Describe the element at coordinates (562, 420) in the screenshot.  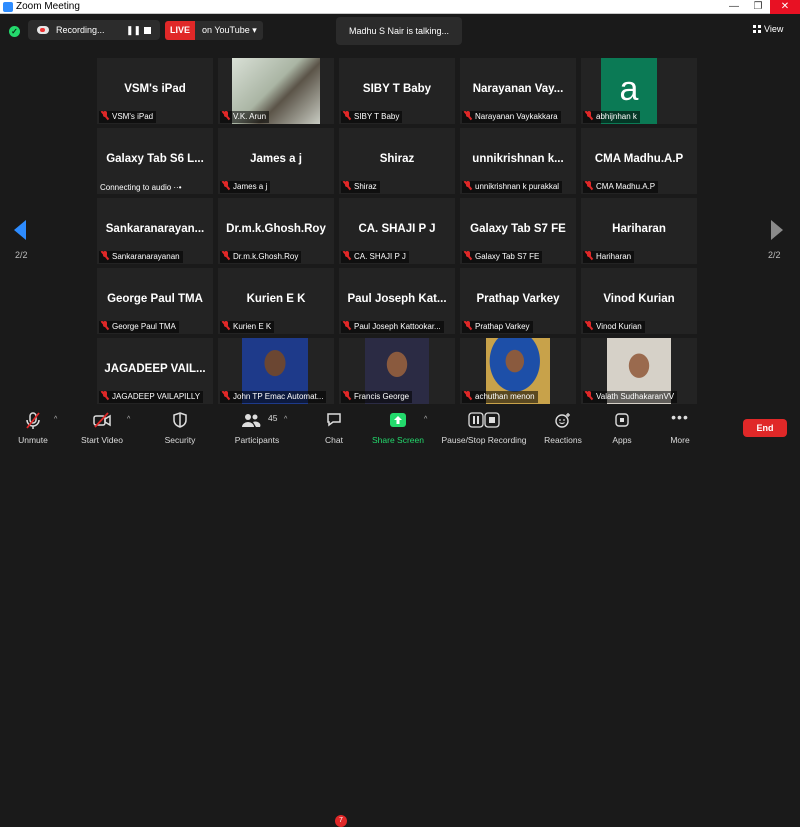
I see `smiley-plus-icon` at that location.